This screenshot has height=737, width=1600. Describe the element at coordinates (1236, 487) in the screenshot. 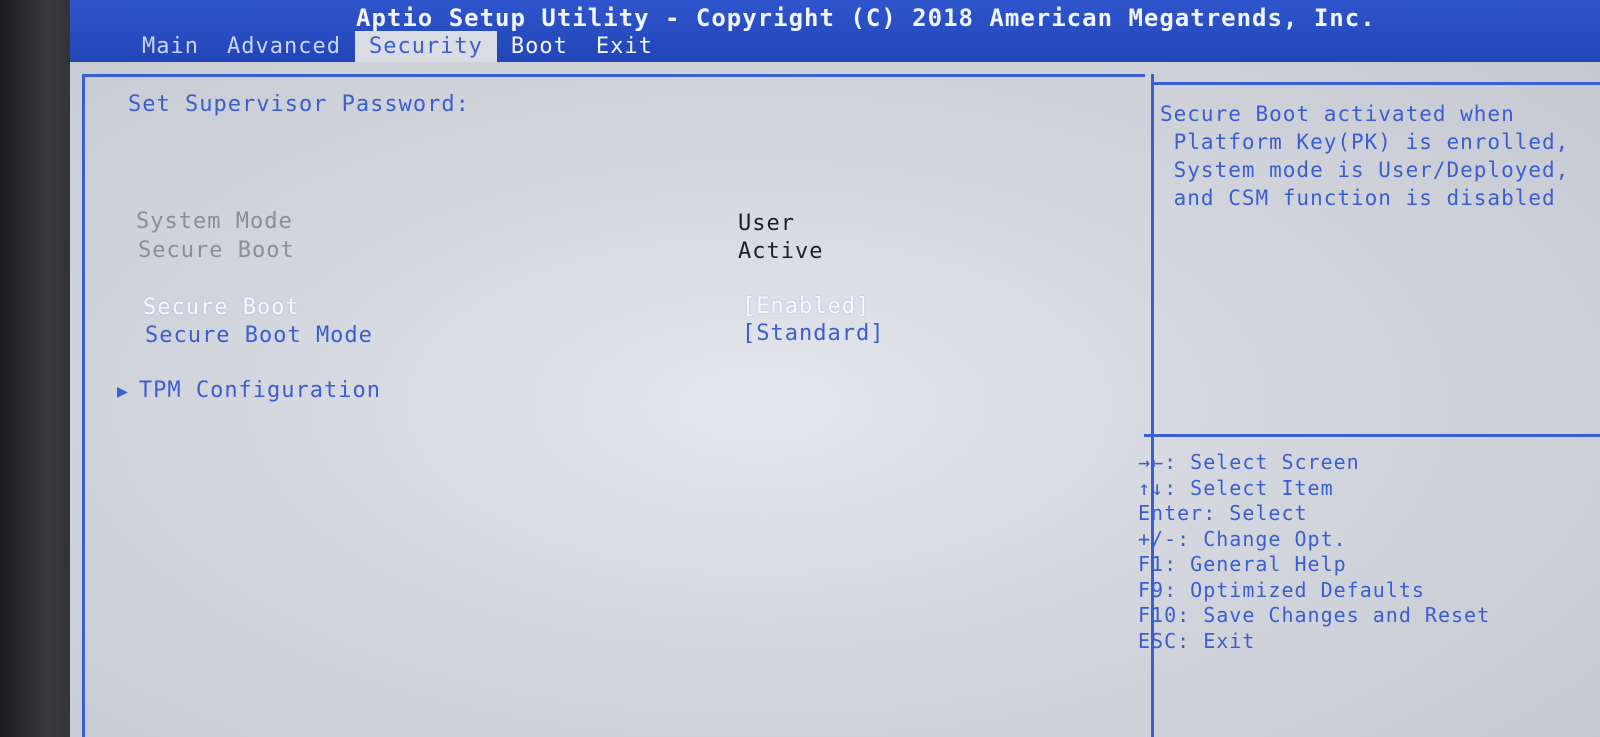

I see `key-hint-select-item: ↑↓: Select Item` at that location.